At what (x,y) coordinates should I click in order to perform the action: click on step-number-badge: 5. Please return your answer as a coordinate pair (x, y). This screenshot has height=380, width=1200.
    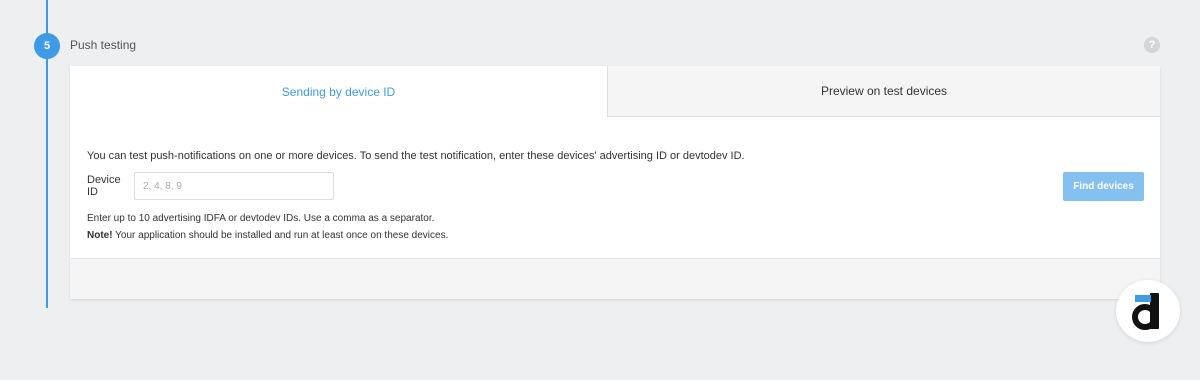
    Looking at the image, I should click on (47, 46).